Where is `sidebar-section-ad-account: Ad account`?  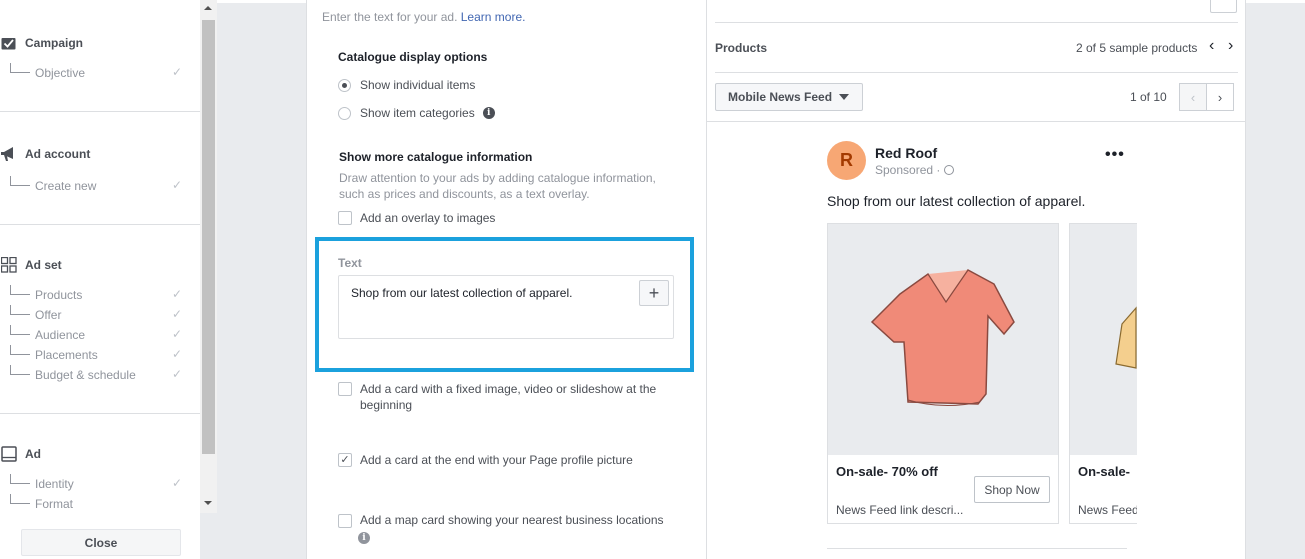
sidebar-section-ad-account: Ad account is located at coordinates (45, 154).